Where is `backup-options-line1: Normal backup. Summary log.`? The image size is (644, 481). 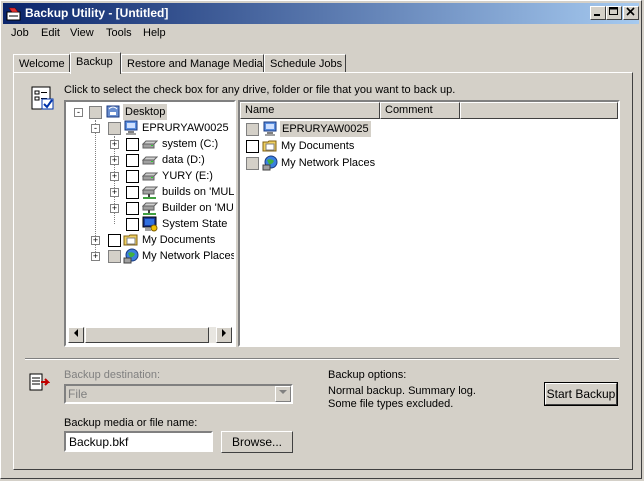 backup-options-line1: Normal backup. Summary log. is located at coordinates (402, 391).